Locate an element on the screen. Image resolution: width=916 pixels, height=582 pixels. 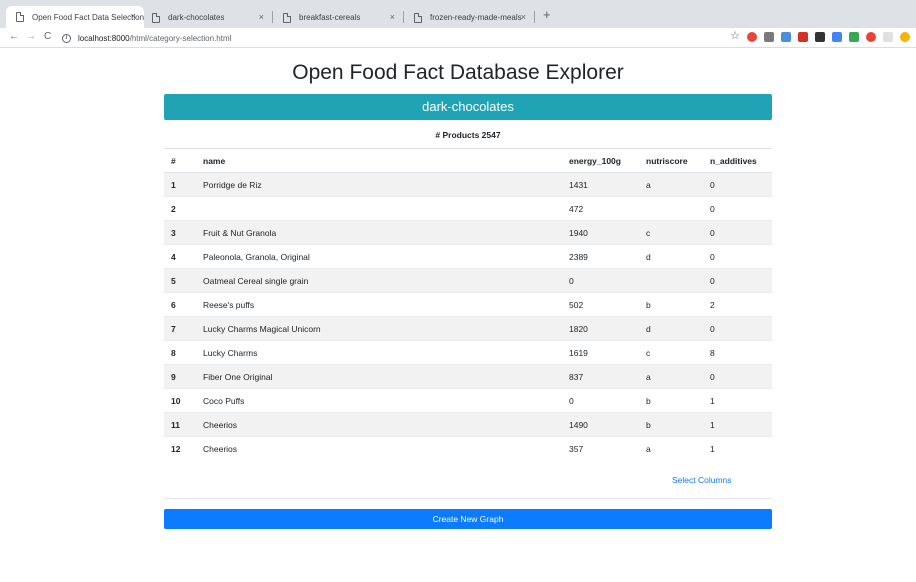
opera-extension-icon is located at coordinates (752, 36).